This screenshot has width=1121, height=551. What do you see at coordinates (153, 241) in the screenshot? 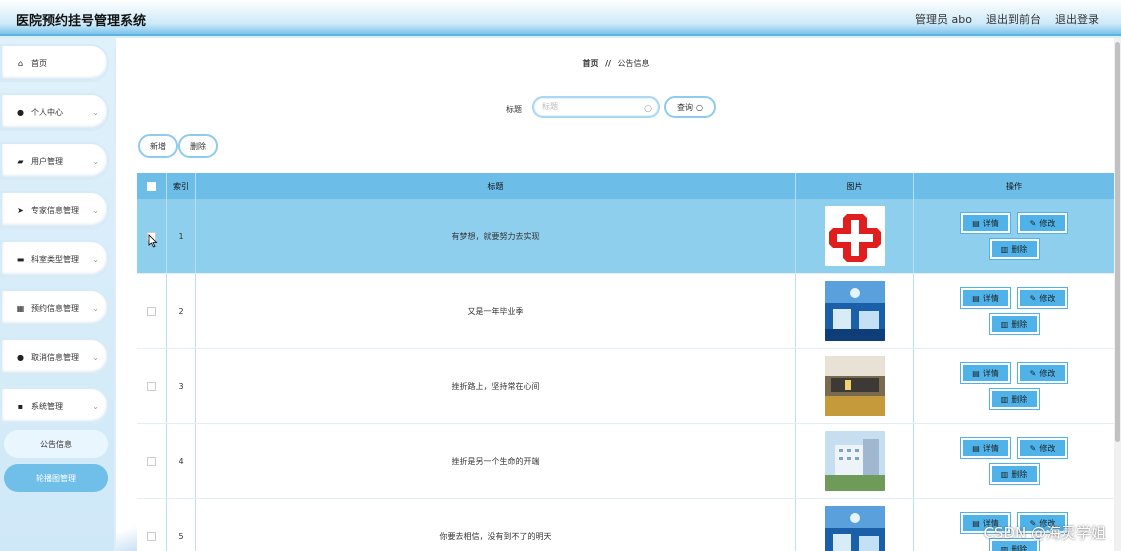
I see `mouse-cursor-icon` at bounding box center [153, 241].